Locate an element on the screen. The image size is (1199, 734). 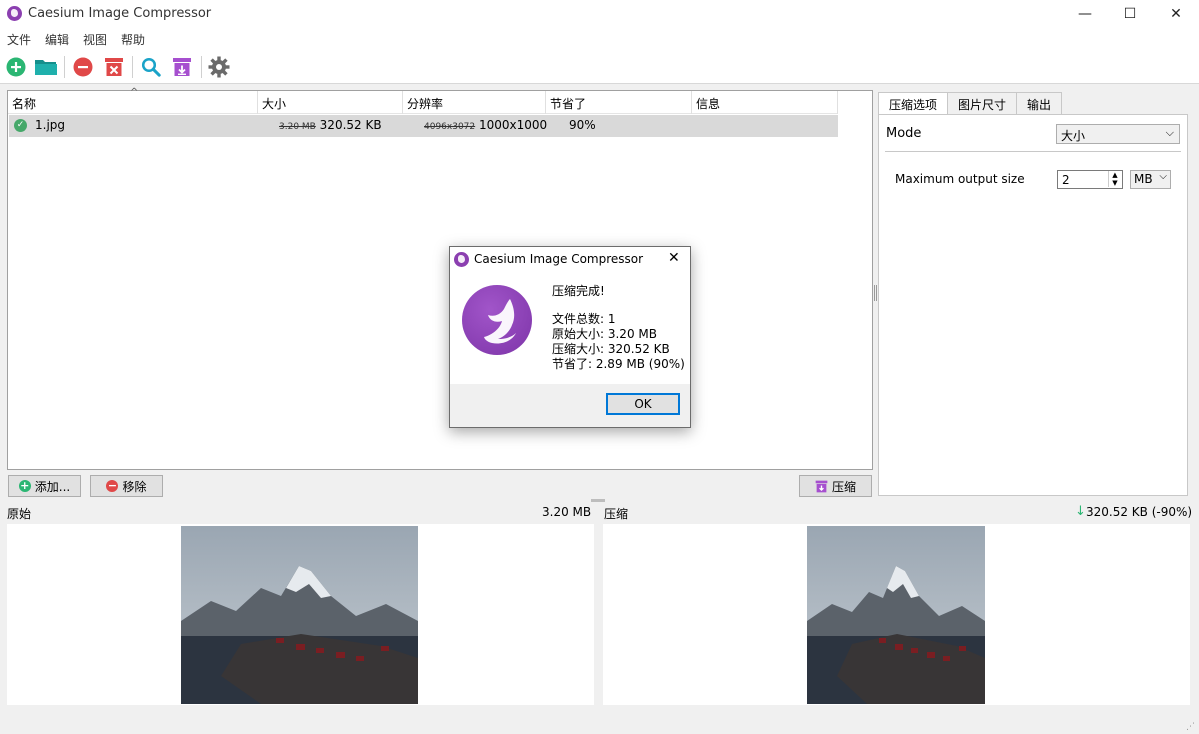
compressed-preview-size: 320.52 KB (-90%) is located at coordinates (1139, 512).